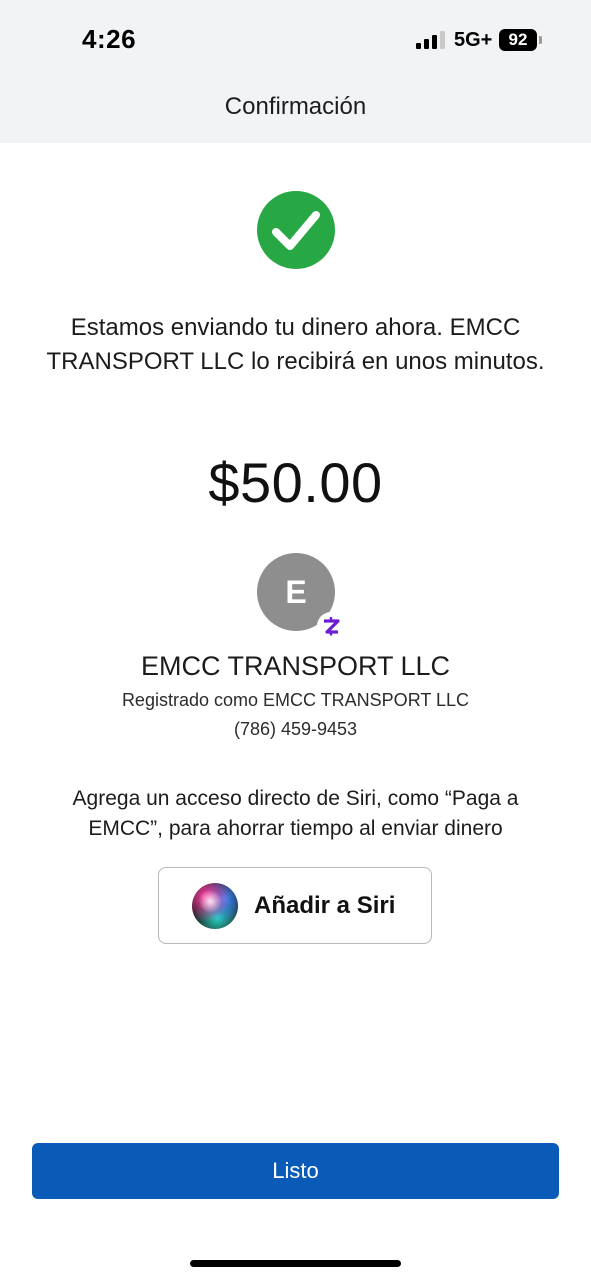 The width and height of the screenshot is (591, 1280). I want to click on zelle-badge, so click(331, 626).